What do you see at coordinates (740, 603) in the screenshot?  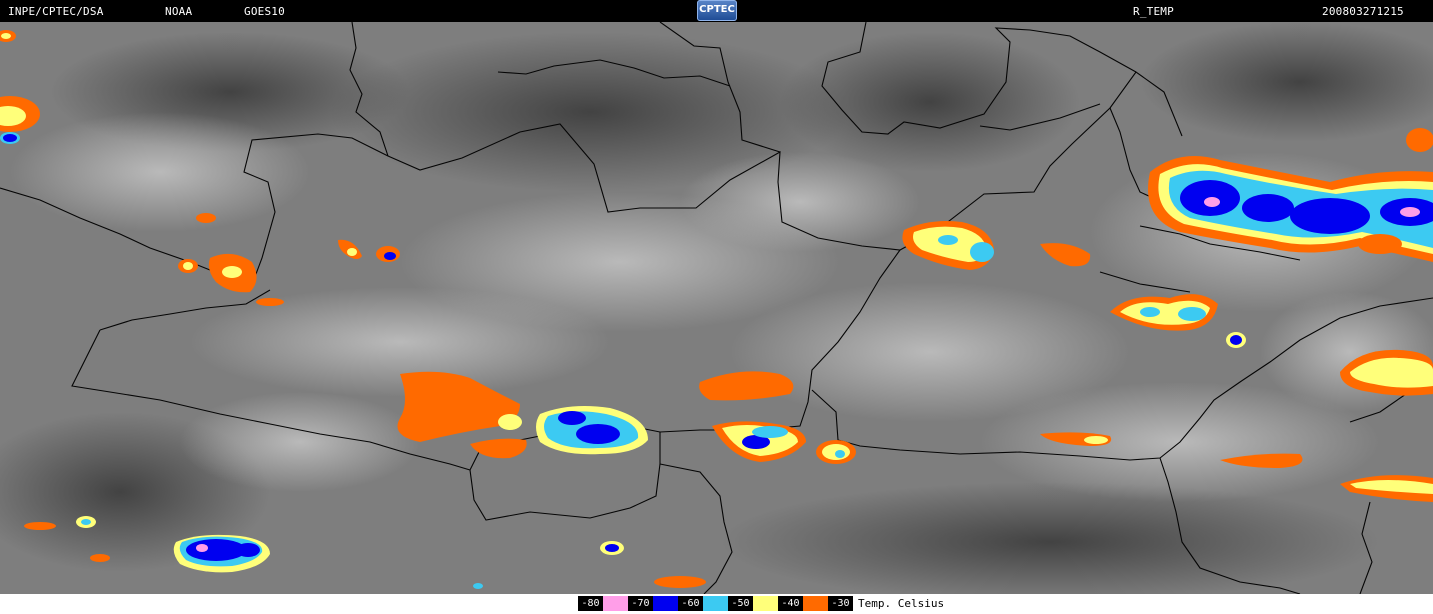 I see `legend-label: -50` at bounding box center [740, 603].